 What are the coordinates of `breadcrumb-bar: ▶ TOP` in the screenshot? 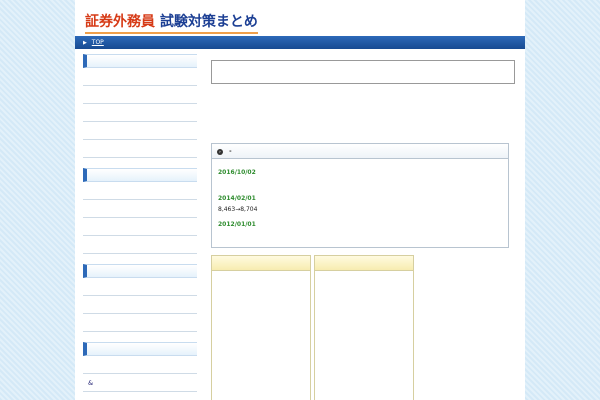 It's located at (300, 42).